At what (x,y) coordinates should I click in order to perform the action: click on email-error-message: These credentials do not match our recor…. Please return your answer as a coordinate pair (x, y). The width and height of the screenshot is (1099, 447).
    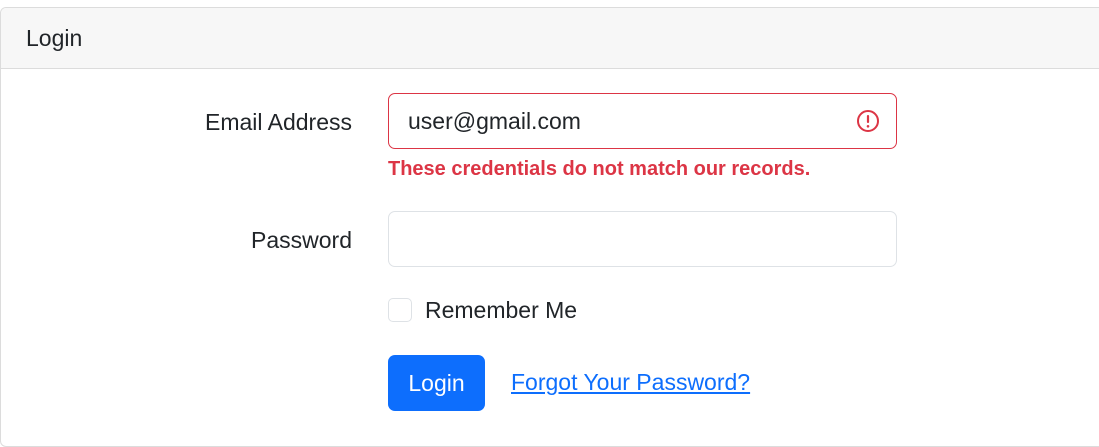
    Looking at the image, I should click on (599, 169).